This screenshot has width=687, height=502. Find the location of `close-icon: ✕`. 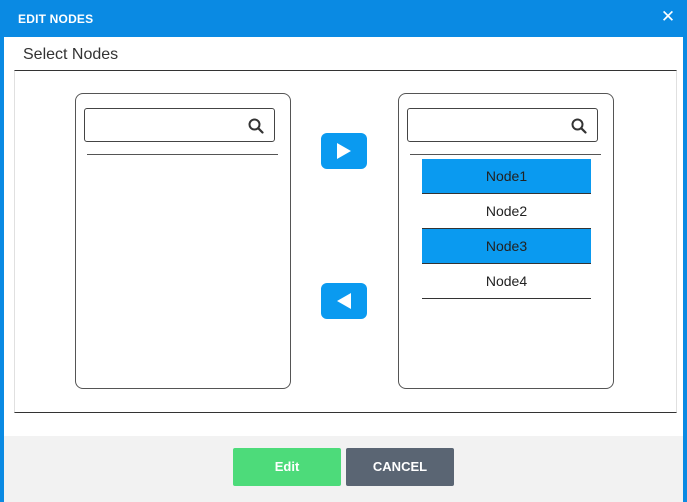

close-icon: ✕ is located at coordinates (668, 17).